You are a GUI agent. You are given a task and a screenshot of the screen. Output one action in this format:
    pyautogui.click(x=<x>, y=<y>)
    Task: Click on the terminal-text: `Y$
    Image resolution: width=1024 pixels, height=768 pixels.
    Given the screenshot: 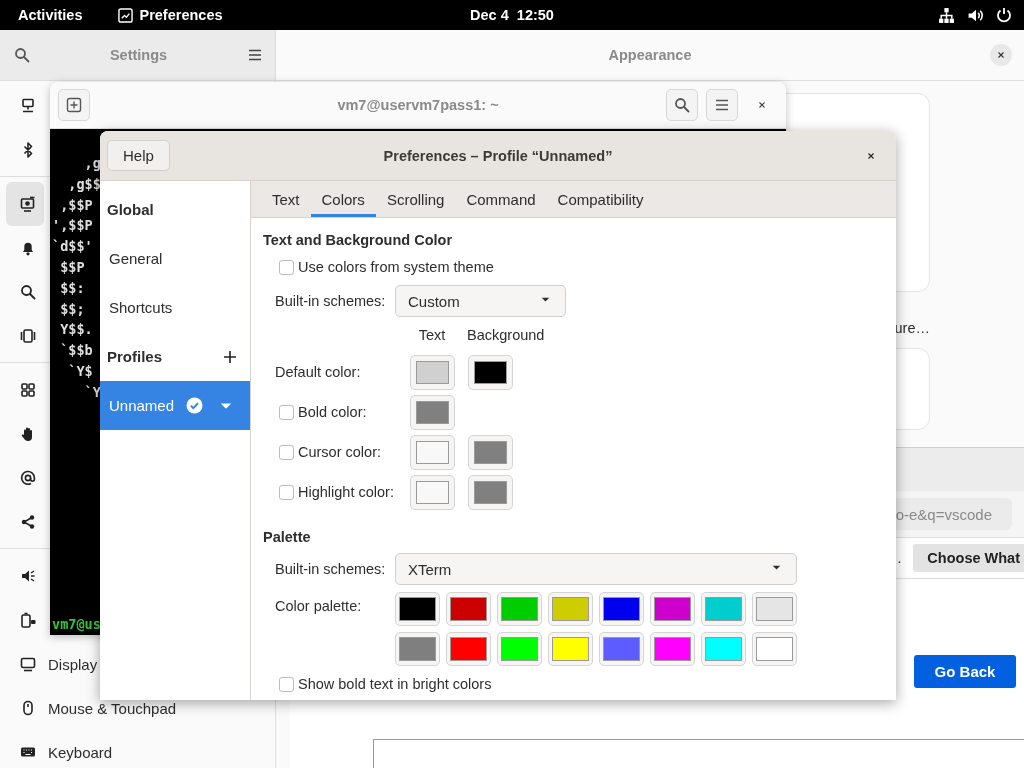 What is the action you would take?
    pyautogui.click(x=80, y=371)
    